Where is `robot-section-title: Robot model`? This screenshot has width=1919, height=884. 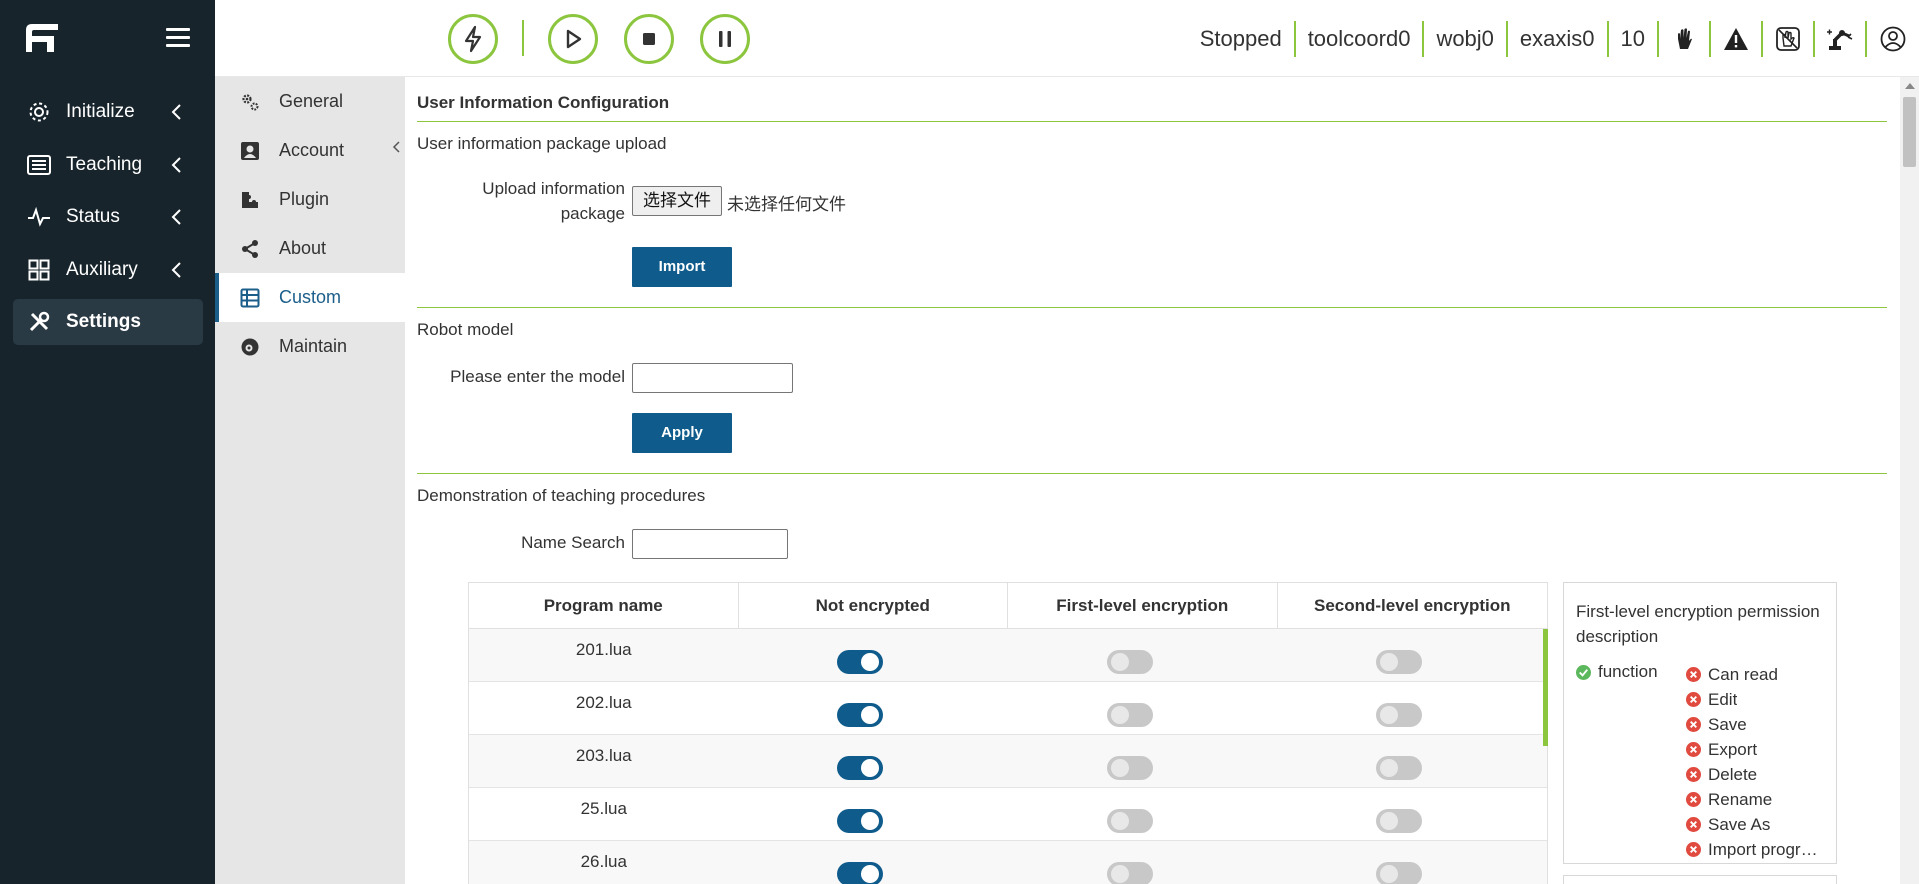 robot-section-title: Robot model is located at coordinates (465, 329).